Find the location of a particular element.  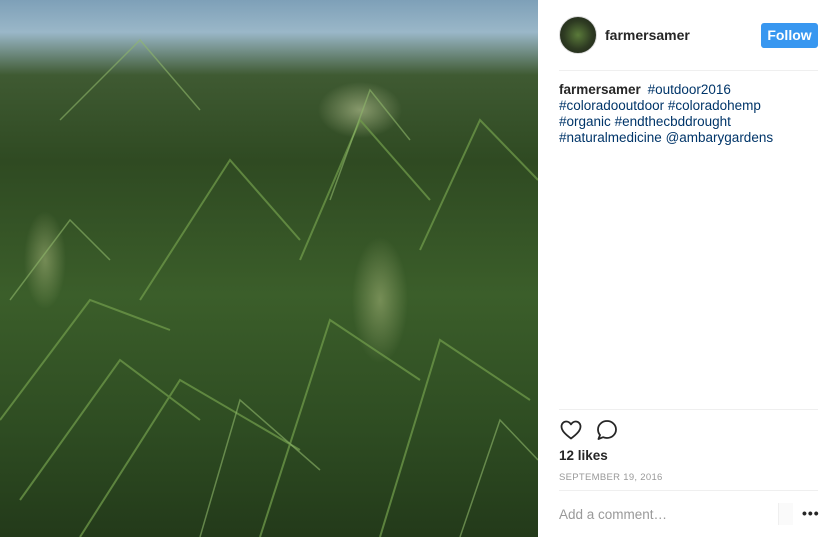

hashtag-link: #coloradohemp is located at coordinates (714, 105).